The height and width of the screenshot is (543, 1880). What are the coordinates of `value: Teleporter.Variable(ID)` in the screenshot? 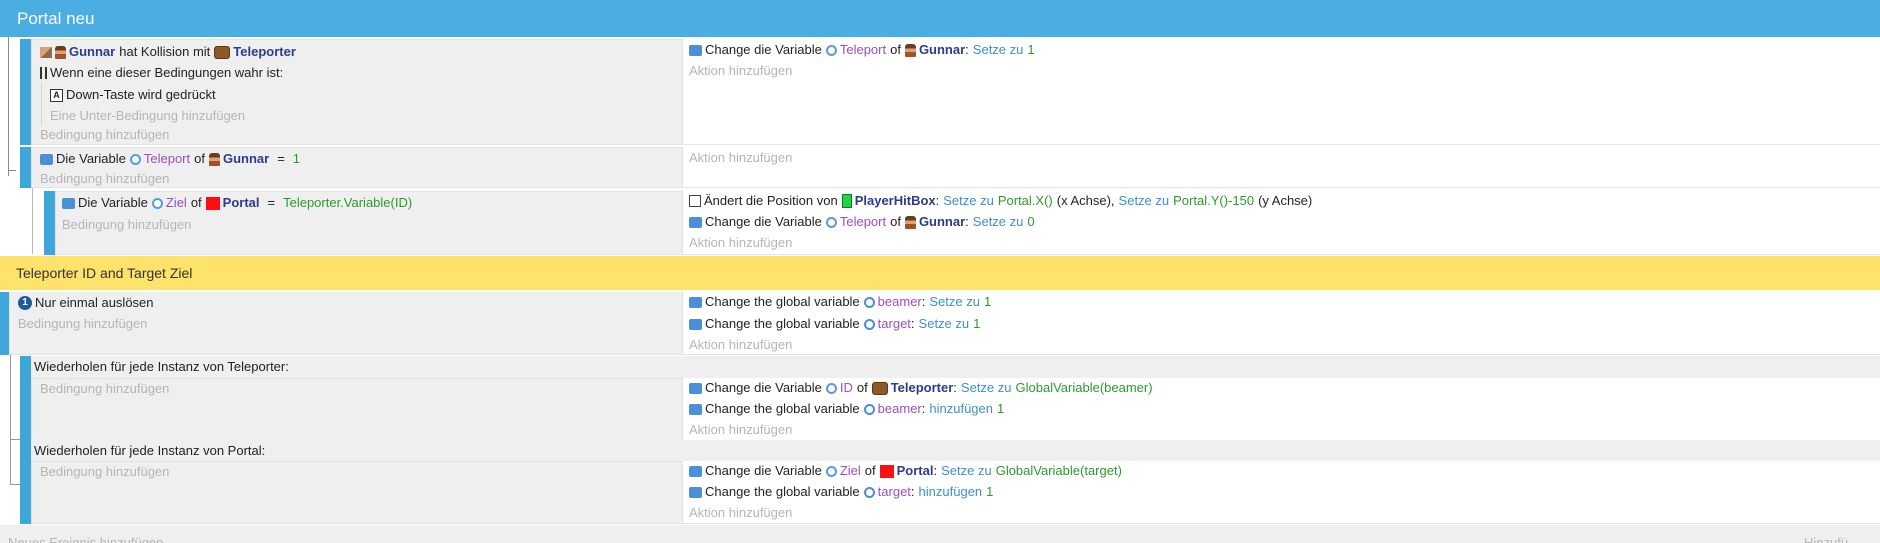 It's located at (348, 202).